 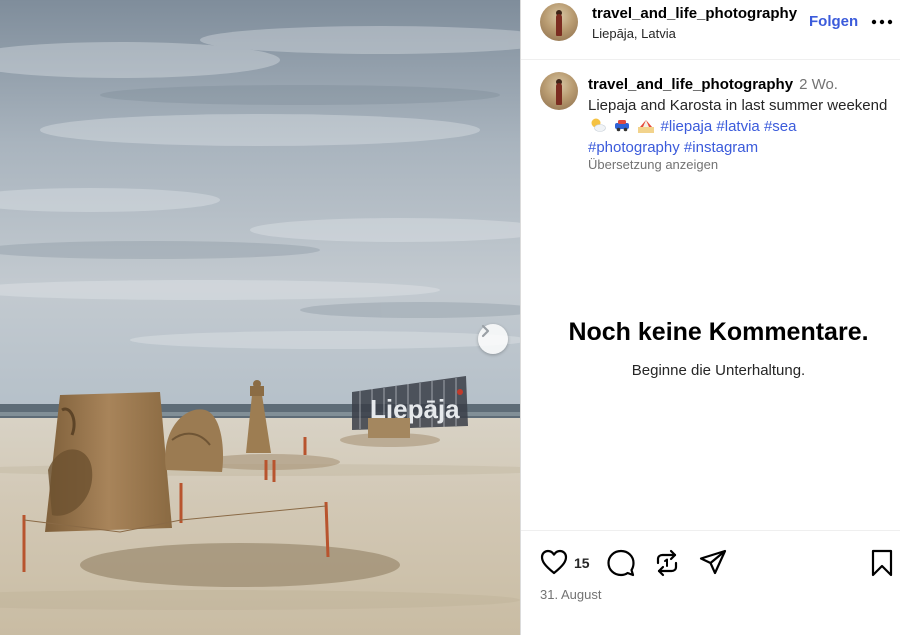 I want to click on post-location: Liepāja, Latvia, so click(x=634, y=33).